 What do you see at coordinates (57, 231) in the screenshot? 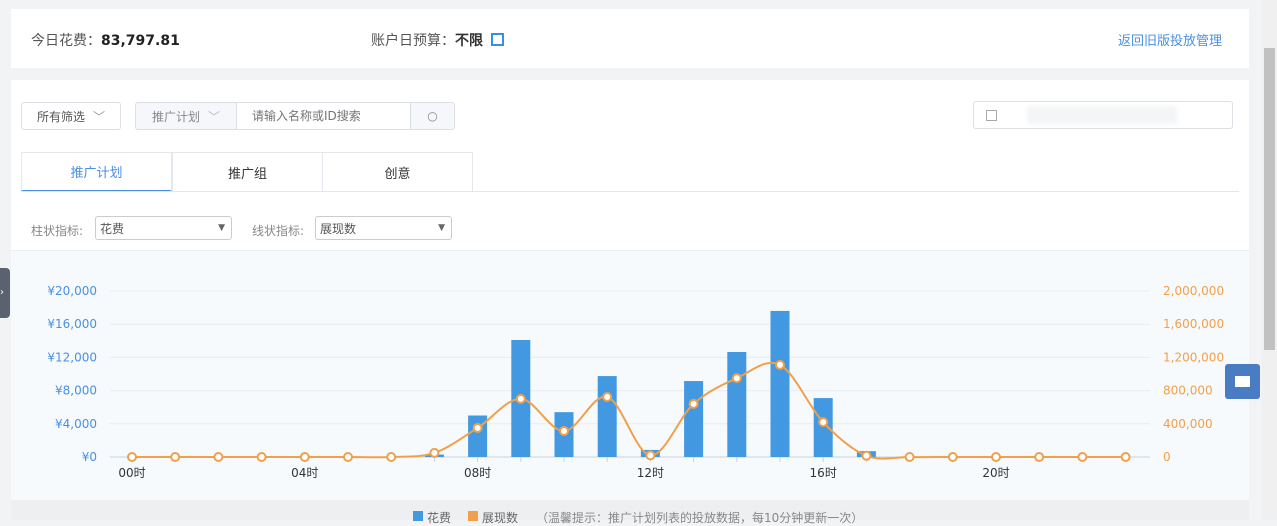
I see `bar-metric-label: 柱状指标:` at bounding box center [57, 231].